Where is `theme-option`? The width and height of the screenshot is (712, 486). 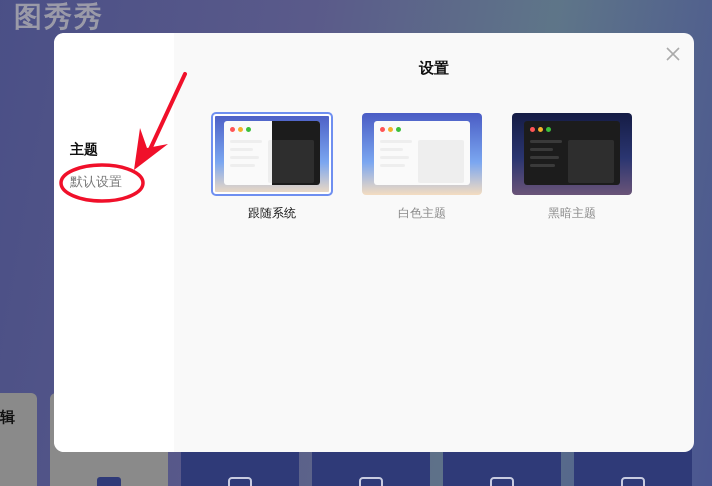
theme-option is located at coordinates (272, 154).